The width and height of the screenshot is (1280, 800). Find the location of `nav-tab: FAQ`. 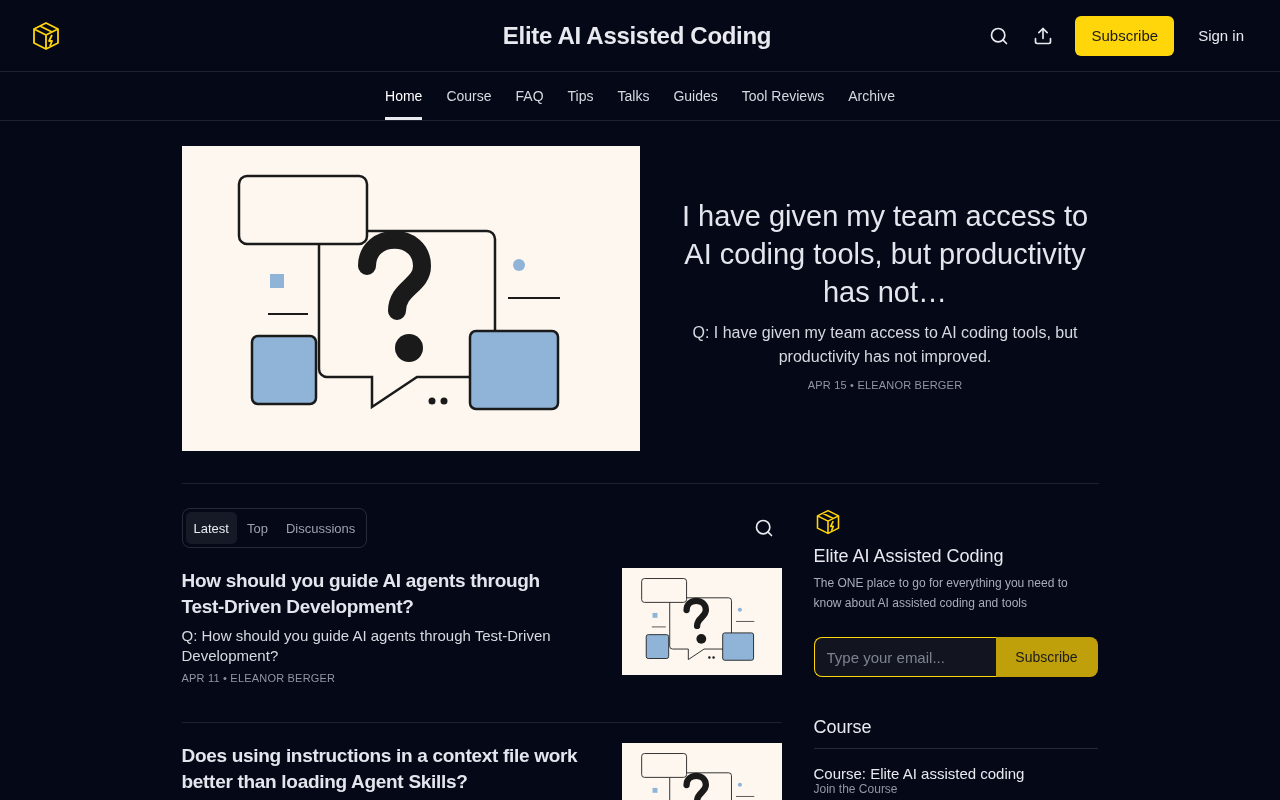

nav-tab: FAQ is located at coordinates (529, 96).